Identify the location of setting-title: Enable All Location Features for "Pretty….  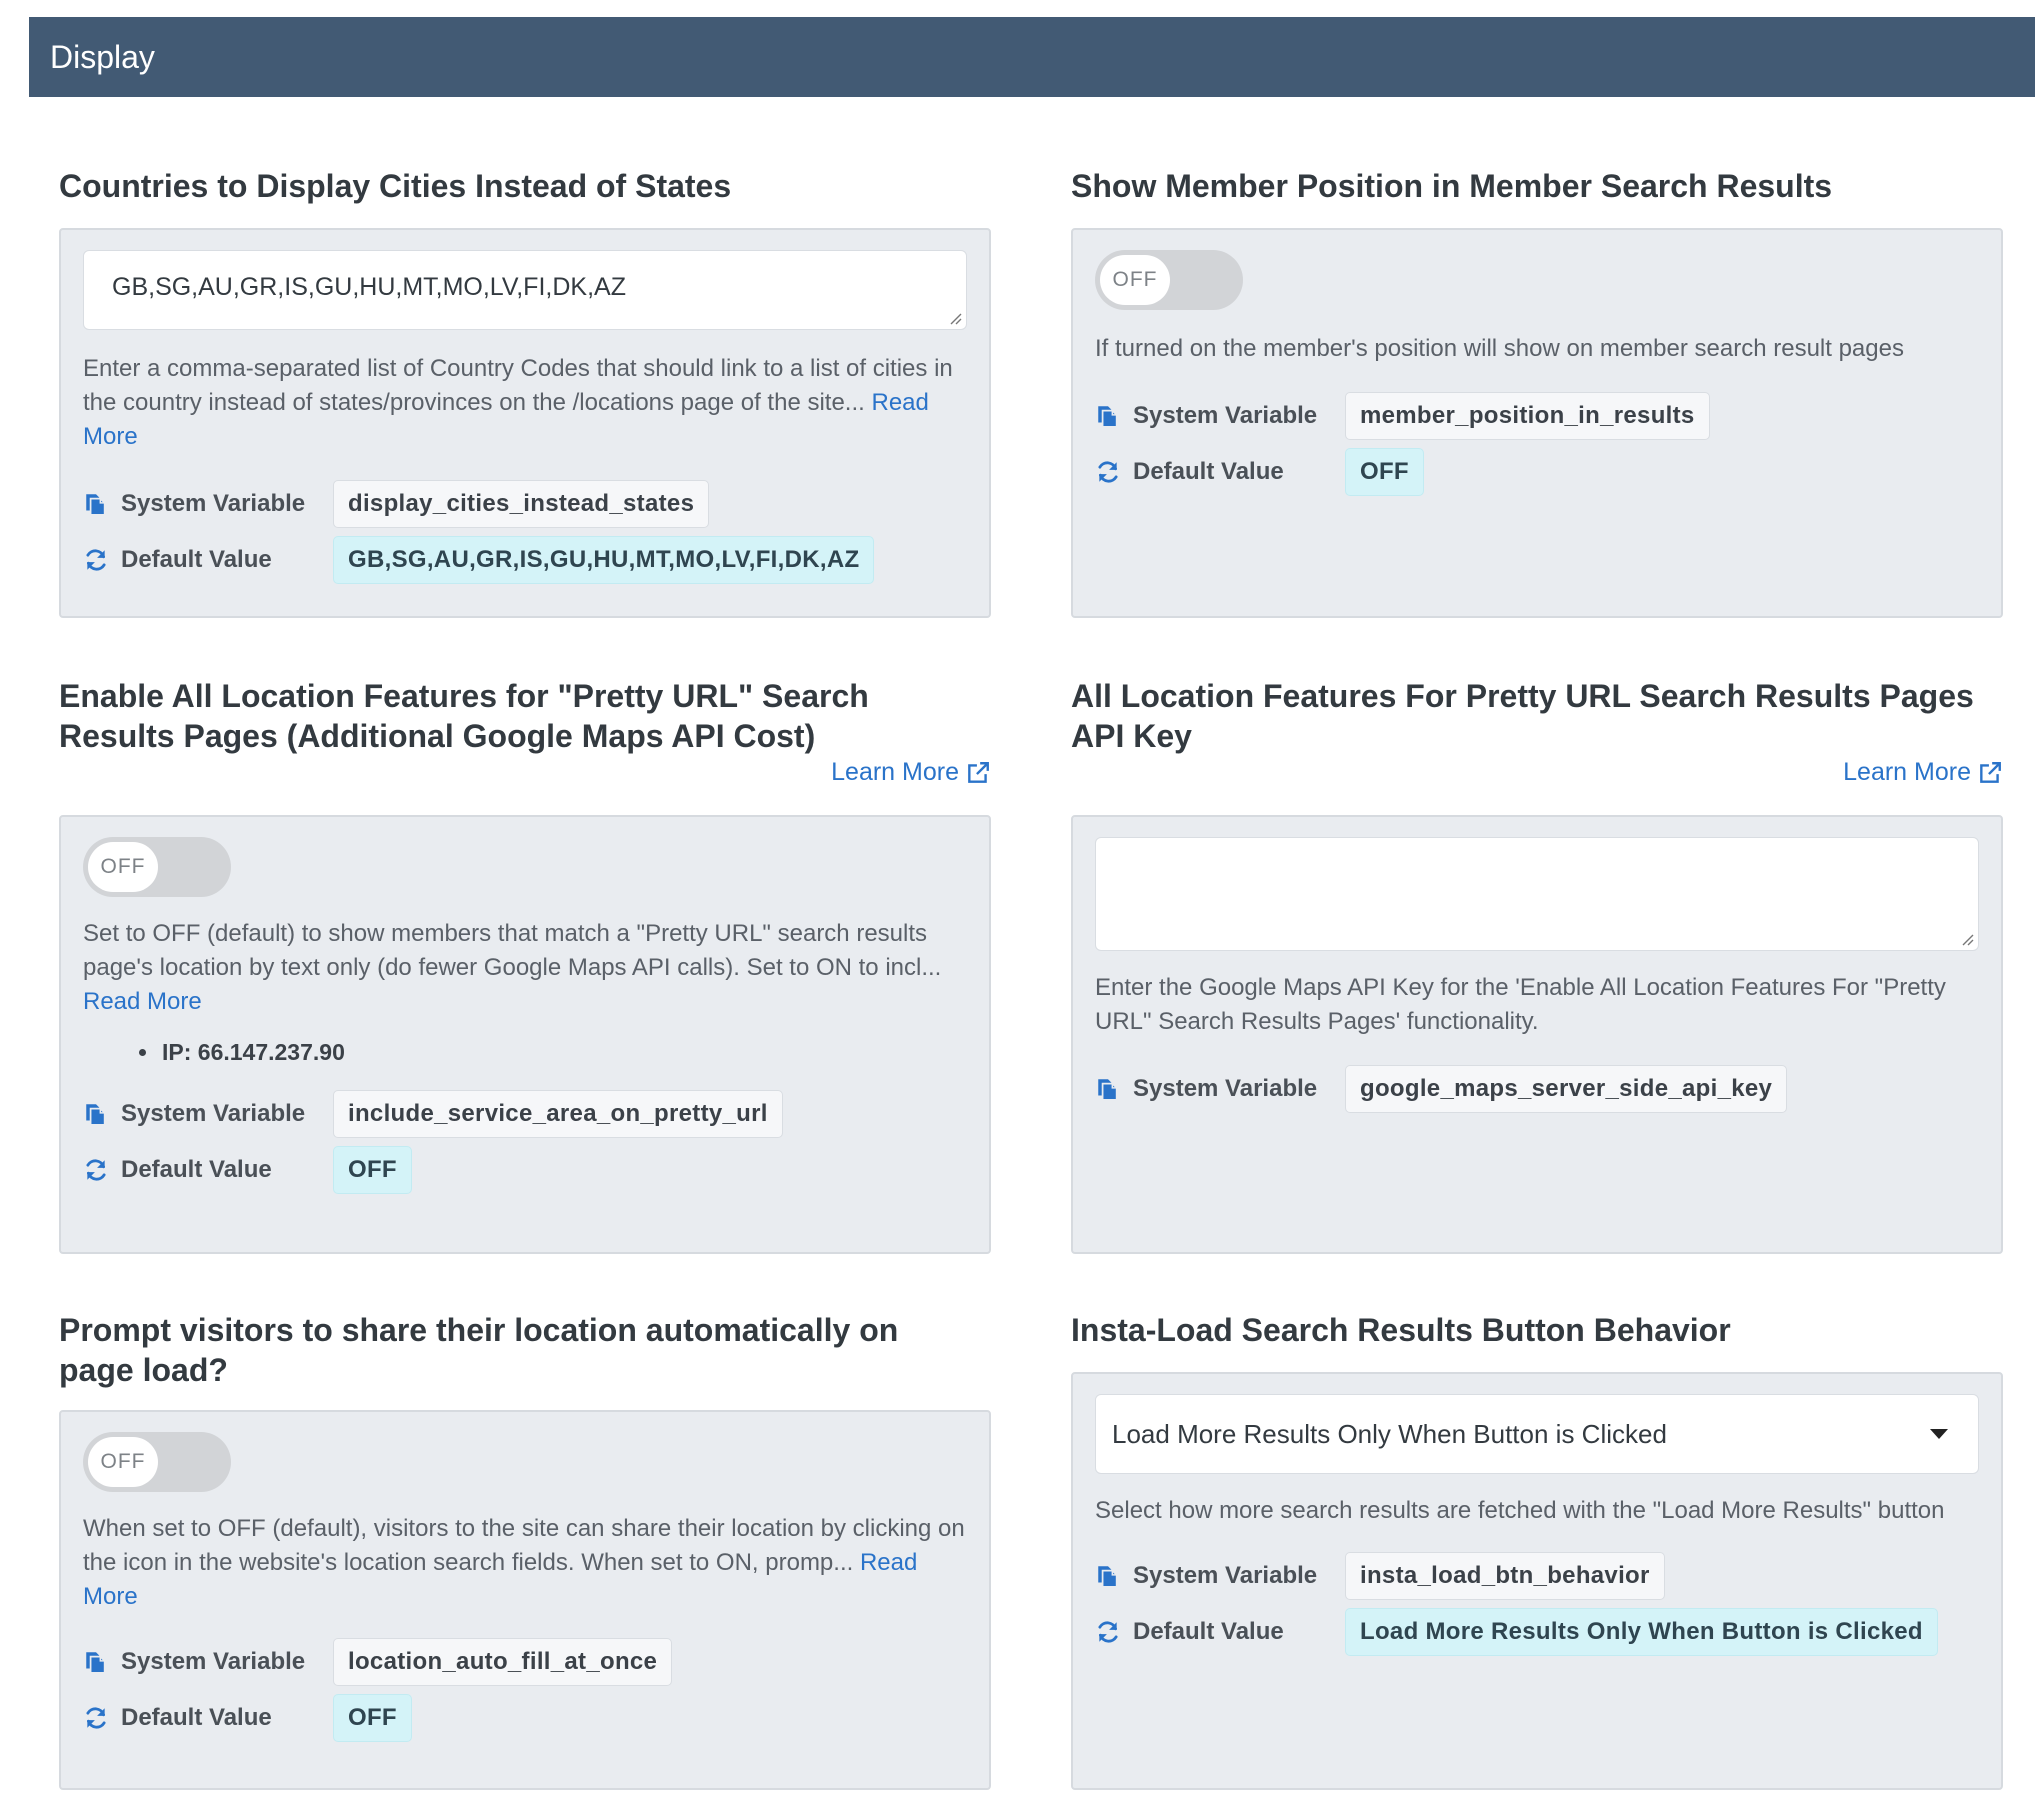
(525, 716).